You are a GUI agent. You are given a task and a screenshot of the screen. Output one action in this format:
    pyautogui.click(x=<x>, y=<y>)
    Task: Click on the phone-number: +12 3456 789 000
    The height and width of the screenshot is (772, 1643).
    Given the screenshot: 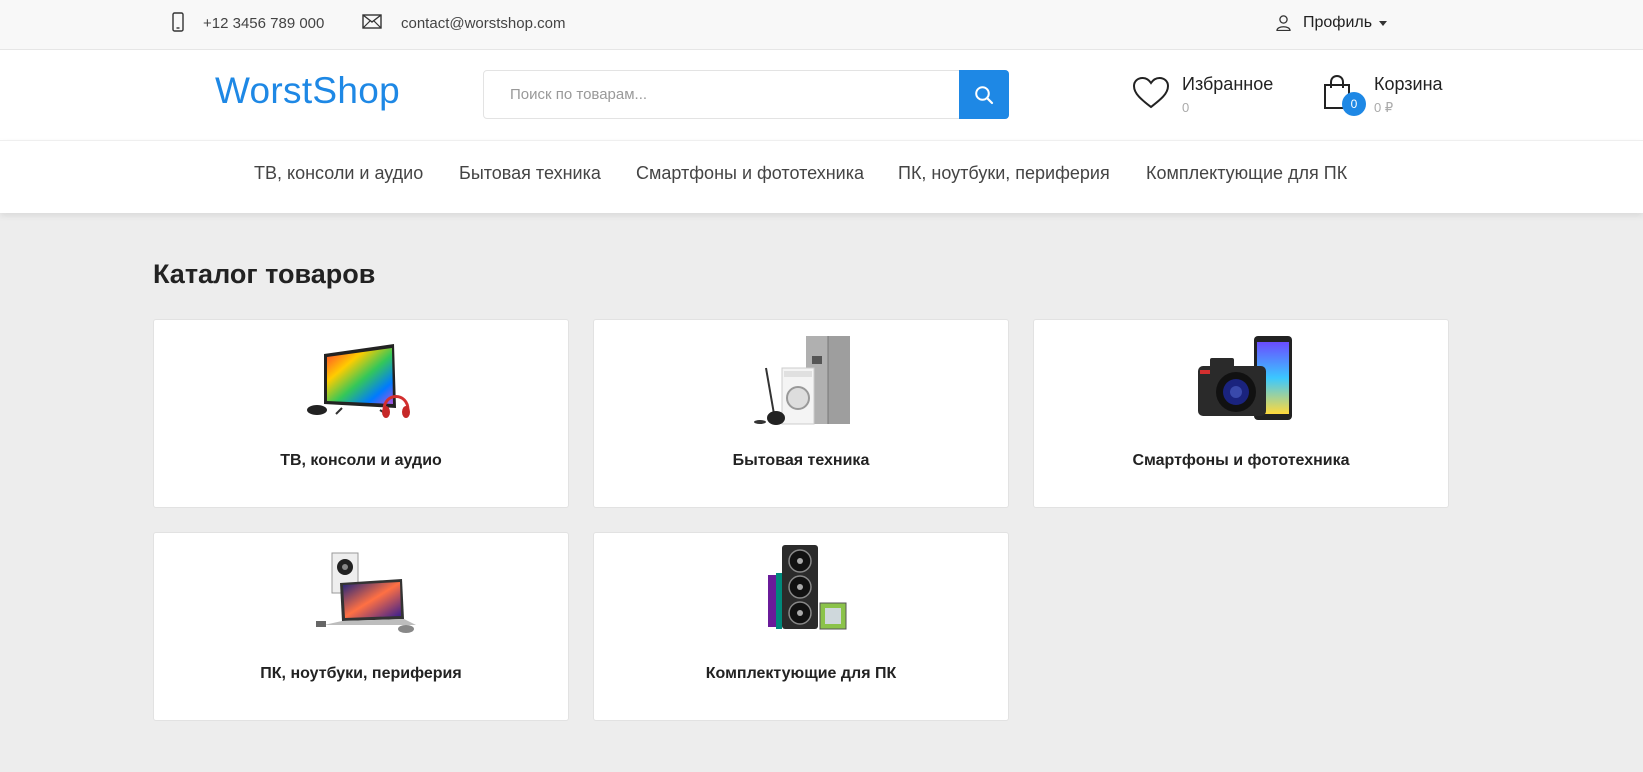 What is the action you would take?
    pyautogui.click(x=263, y=23)
    